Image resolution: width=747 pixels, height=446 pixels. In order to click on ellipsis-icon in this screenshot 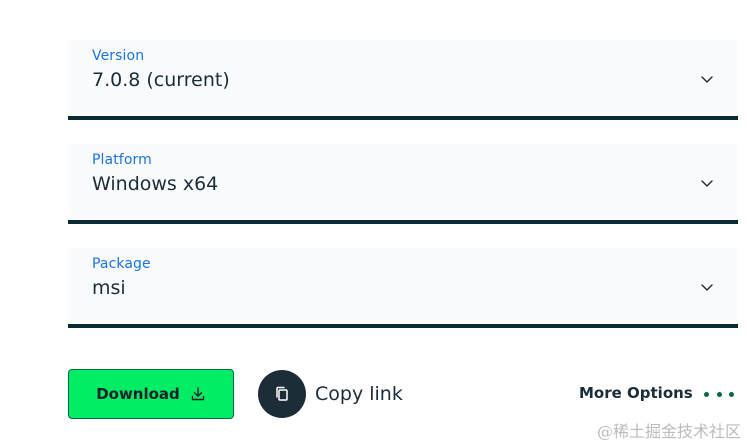, I will do `click(719, 394)`.